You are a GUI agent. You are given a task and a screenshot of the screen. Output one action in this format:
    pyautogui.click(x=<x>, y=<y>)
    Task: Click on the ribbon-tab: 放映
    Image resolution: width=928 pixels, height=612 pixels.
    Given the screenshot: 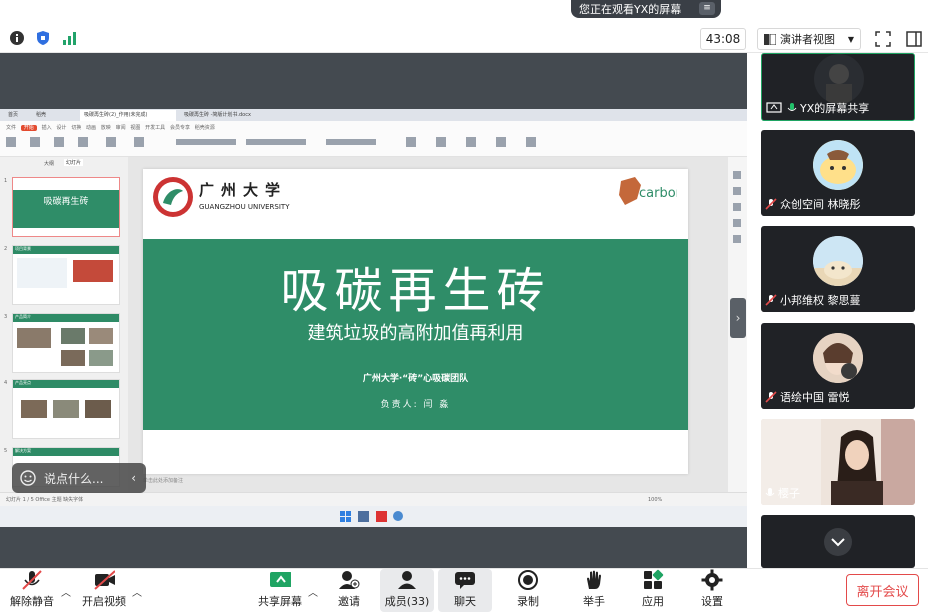 What is the action you would take?
    pyautogui.click(x=106, y=128)
    